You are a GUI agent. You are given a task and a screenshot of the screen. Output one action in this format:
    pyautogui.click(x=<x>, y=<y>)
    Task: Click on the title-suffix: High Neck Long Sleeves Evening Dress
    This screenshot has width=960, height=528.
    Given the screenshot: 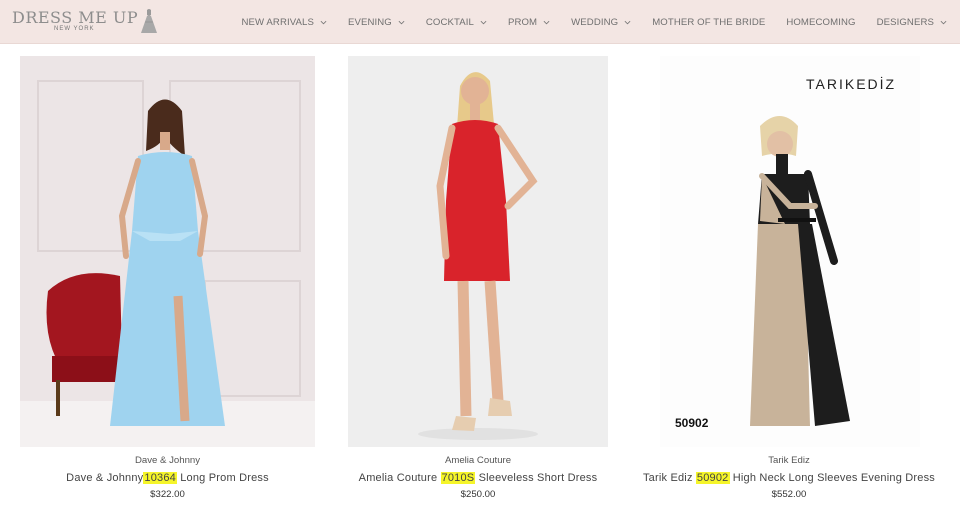 What is the action you would take?
    pyautogui.click(x=832, y=478)
    